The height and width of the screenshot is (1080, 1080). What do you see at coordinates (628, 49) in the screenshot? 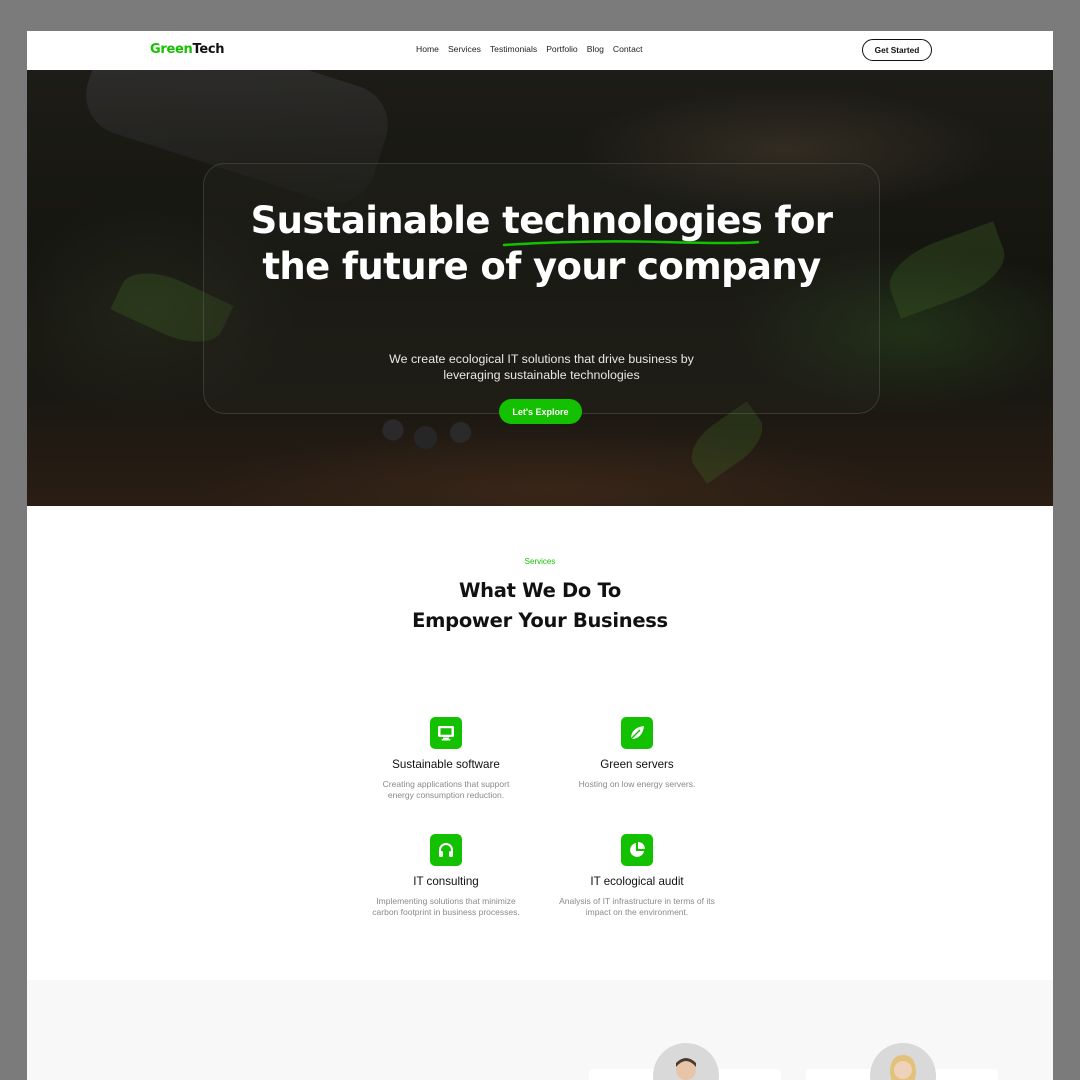
I see `nav-item-contact: Contact` at bounding box center [628, 49].